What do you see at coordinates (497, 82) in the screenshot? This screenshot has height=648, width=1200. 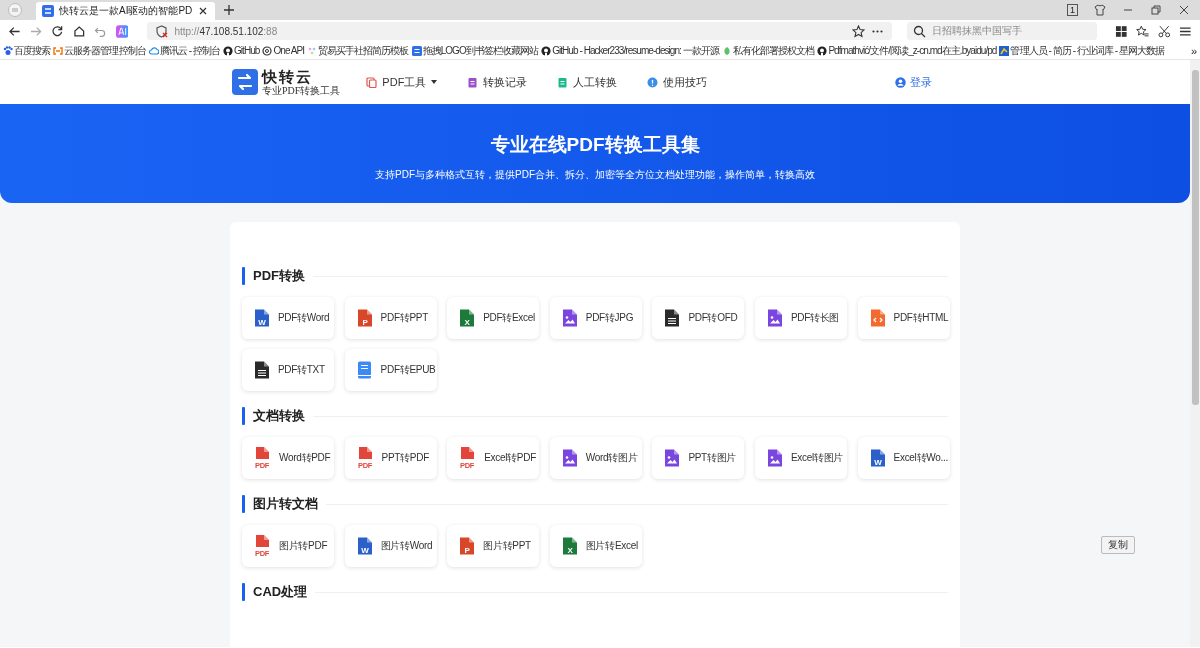 I see `nav-link: 转换记录` at bounding box center [497, 82].